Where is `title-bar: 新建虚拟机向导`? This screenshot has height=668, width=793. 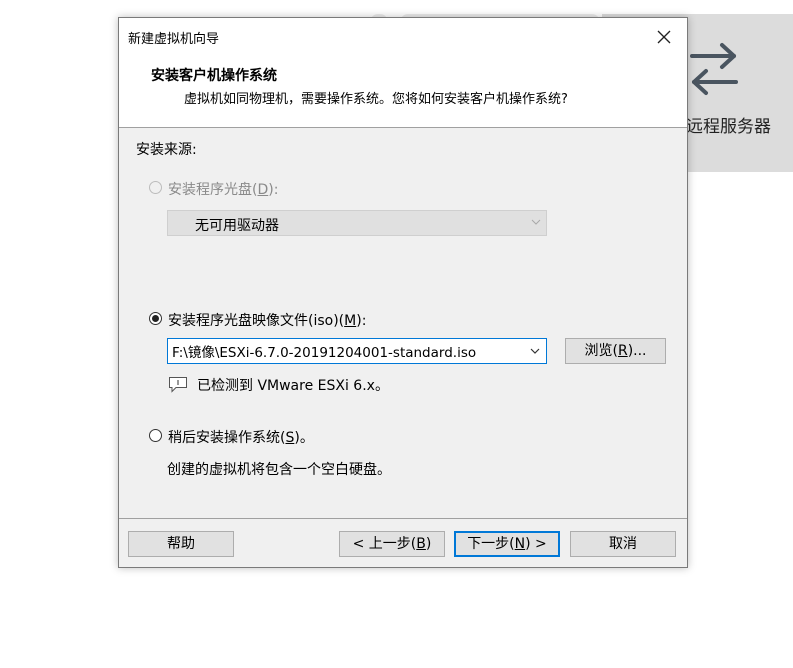 title-bar: 新建虚拟机向导 is located at coordinates (403, 37).